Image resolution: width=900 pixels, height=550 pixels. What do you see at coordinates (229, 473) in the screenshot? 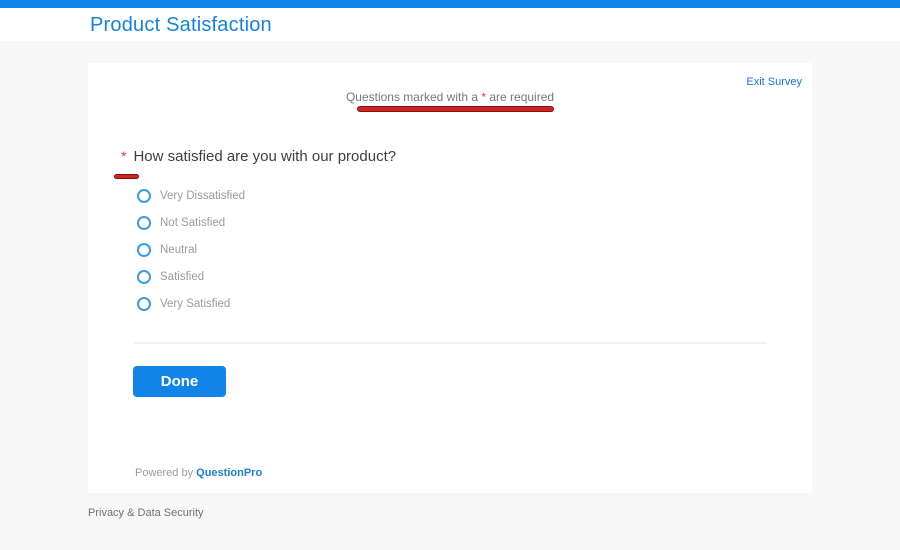
I see `questionpro-brand-link: QuestionPro` at bounding box center [229, 473].